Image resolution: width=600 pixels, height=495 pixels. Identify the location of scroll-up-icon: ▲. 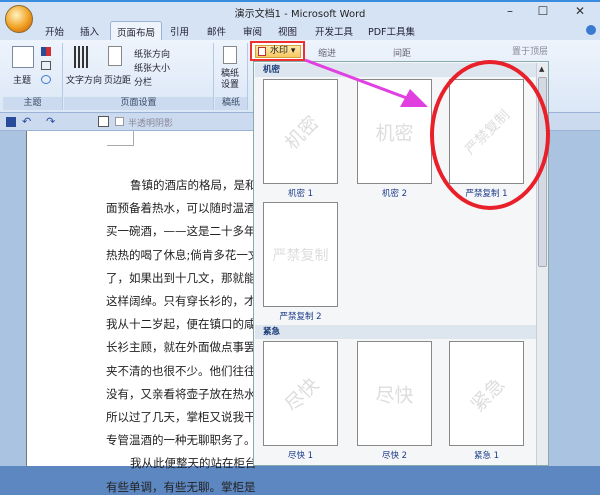
(541, 69).